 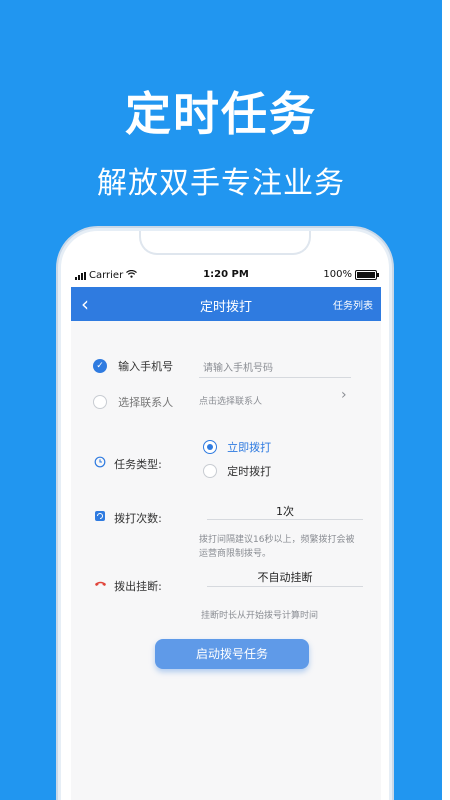 What do you see at coordinates (100, 585) in the screenshot?
I see `hangup-phone-icon` at bounding box center [100, 585].